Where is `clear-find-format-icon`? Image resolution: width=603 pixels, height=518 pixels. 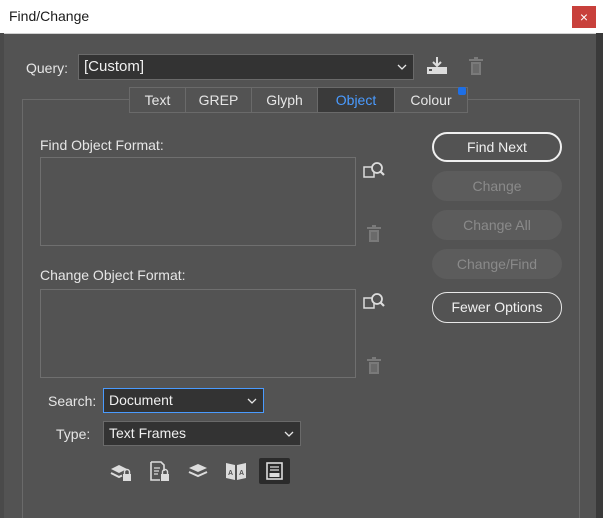
clear-find-format-icon is located at coordinates (374, 233).